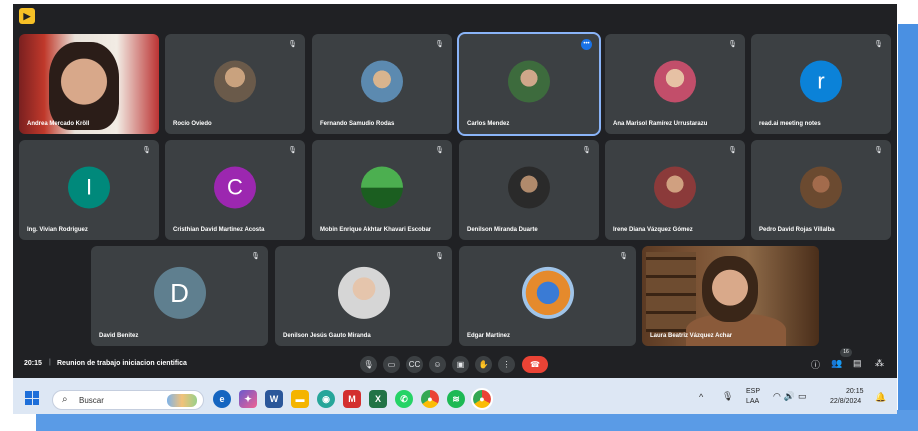 Image resolution: width=918 pixels, height=431 pixels. Describe the element at coordinates (430, 399) in the screenshot. I see `chrome-icon: ●` at that location.